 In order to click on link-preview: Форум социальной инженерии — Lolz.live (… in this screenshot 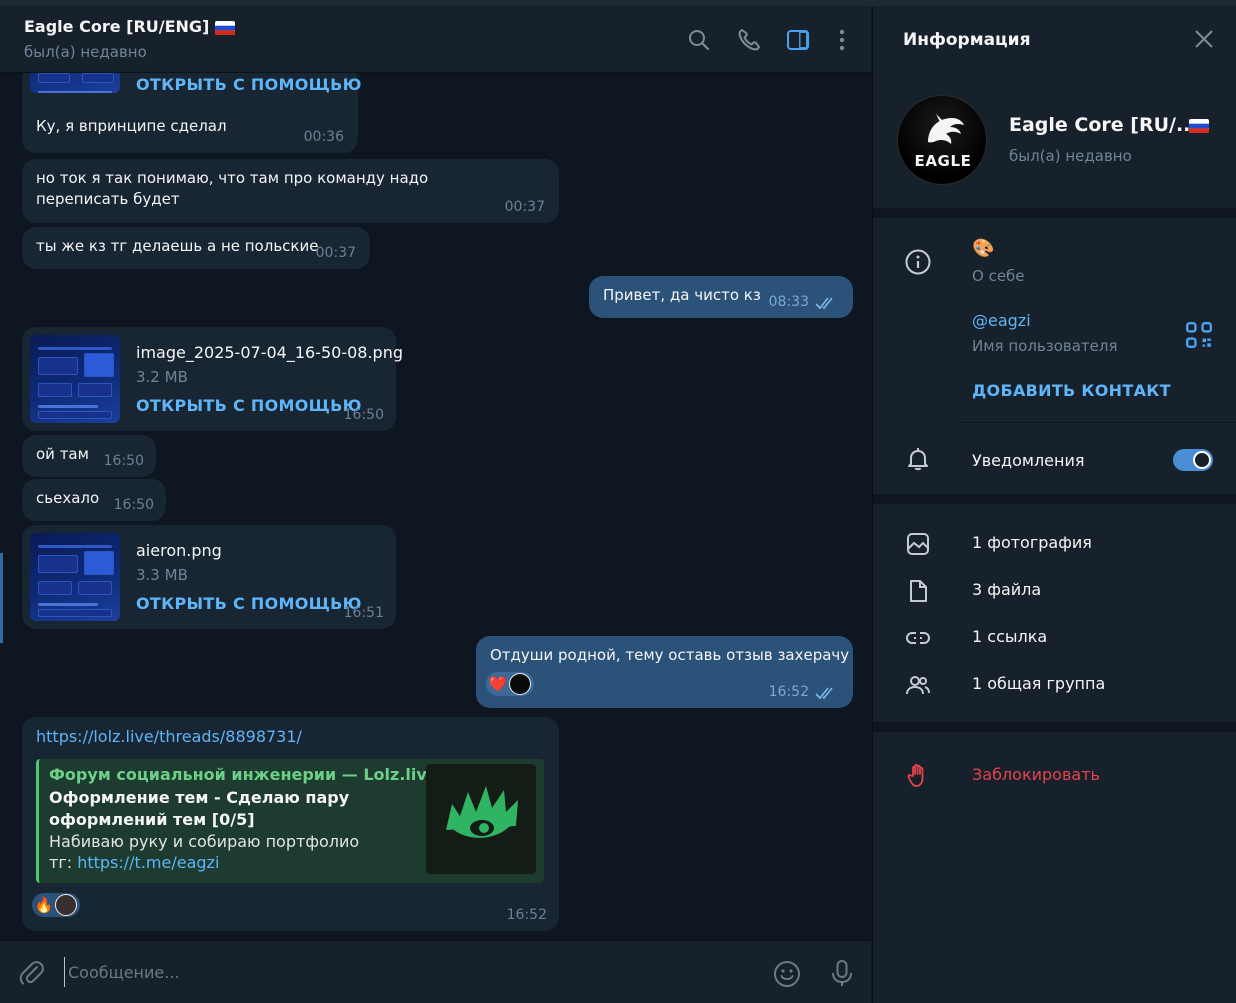, I will do `click(290, 821)`.